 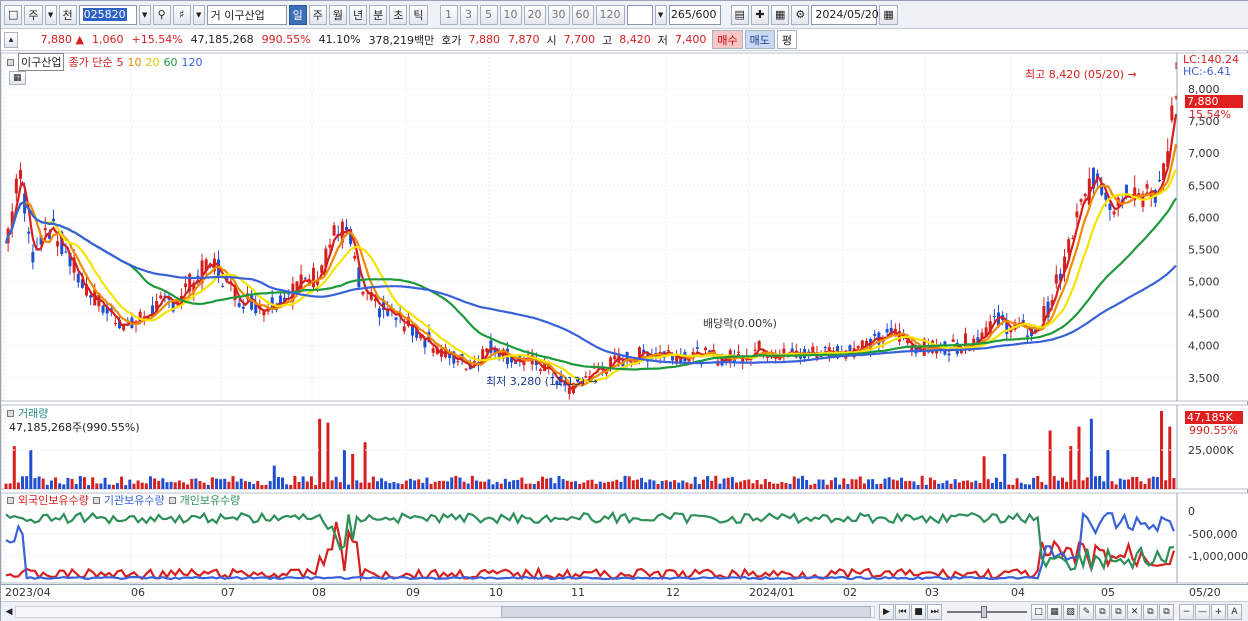 What do you see at coordinates (739, 14) in the screenshot?
I see `candle-type-icon: ▤` at bounding box center [739, 14].